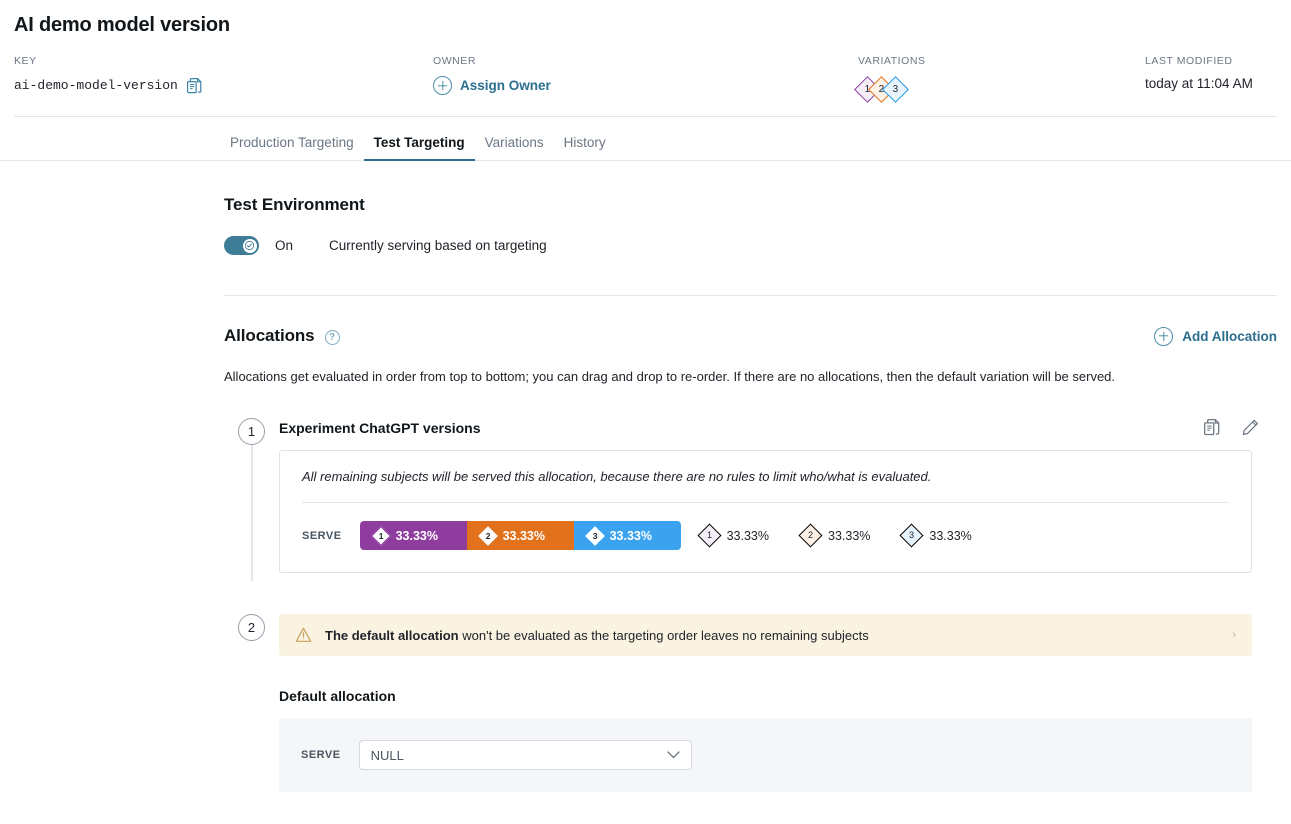 This screenshot has width=1291, height=824. I want to click on step-number-1: 1, so click(251, 431).